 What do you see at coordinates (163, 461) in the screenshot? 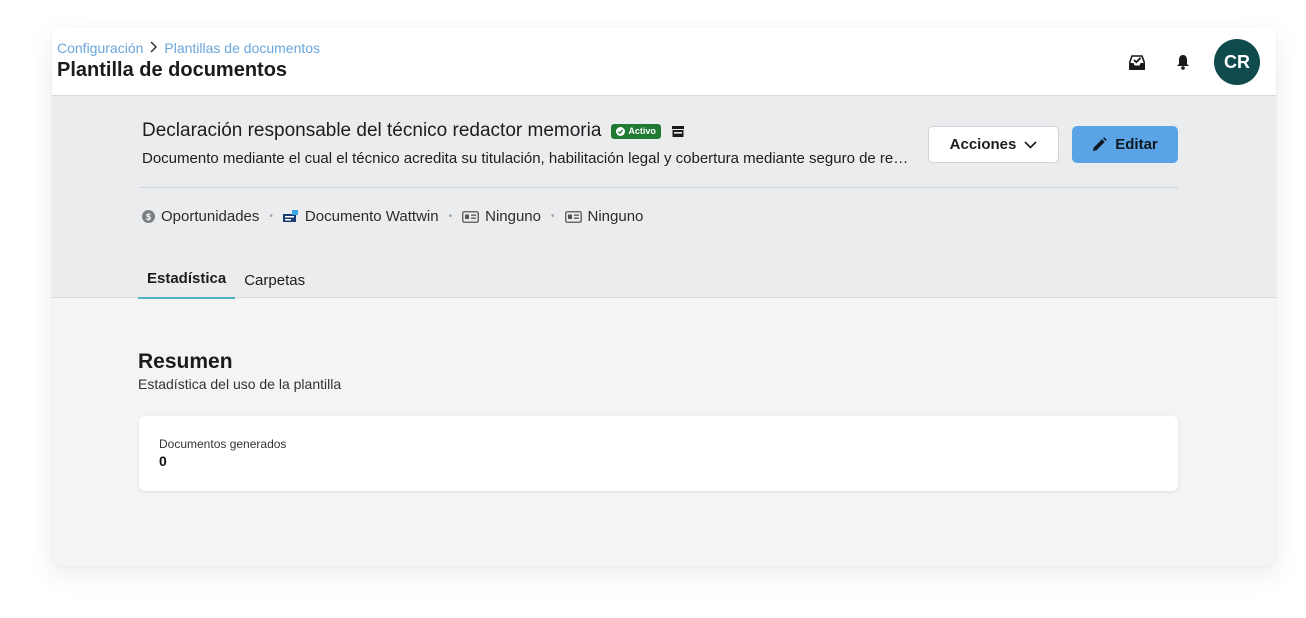
I see `stat-value: 0` at bounding box center [163, 461].